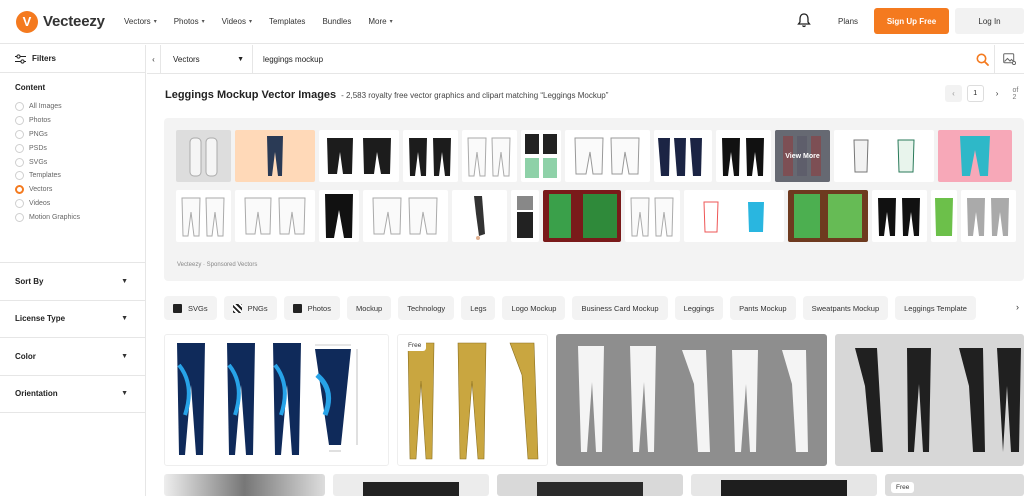 The image size is (1024, 496). What do you see at coordinates (287, 21) in the screenshot?
I see `nav-templates: Templates` at bounding box center [287, 21].